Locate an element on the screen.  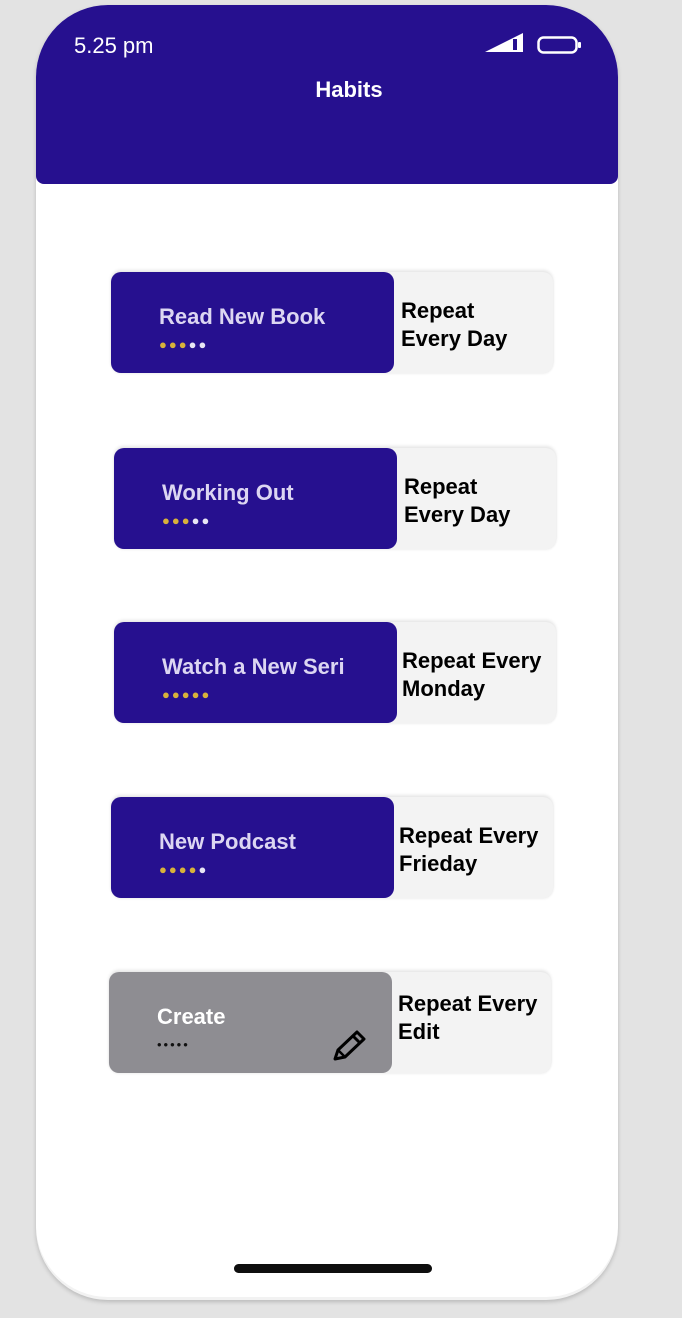
habit-title: Watch a New Seri is located at coordinates (253, 666).